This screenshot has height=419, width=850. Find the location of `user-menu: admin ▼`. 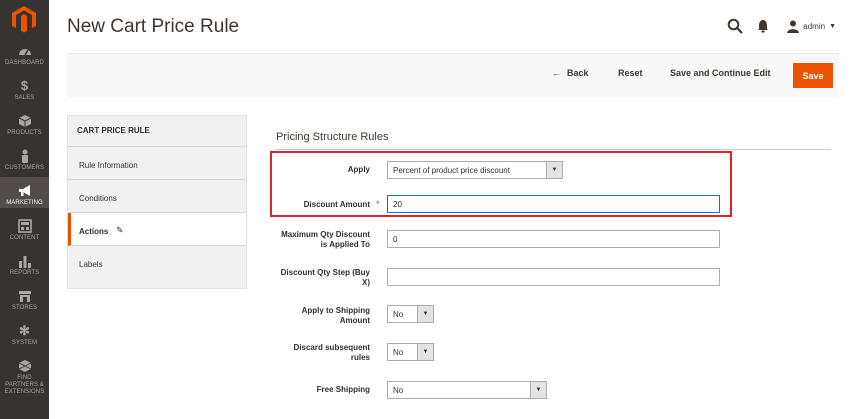

user-menu: admin ▼ is located at coordinates (811, 26).